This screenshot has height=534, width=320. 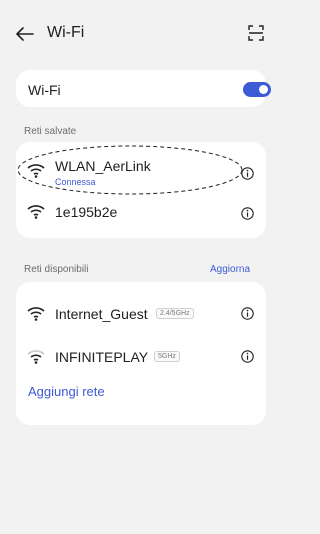 I want to click on band-badge: 2.4/5GHz, so click(x=175, y=313).